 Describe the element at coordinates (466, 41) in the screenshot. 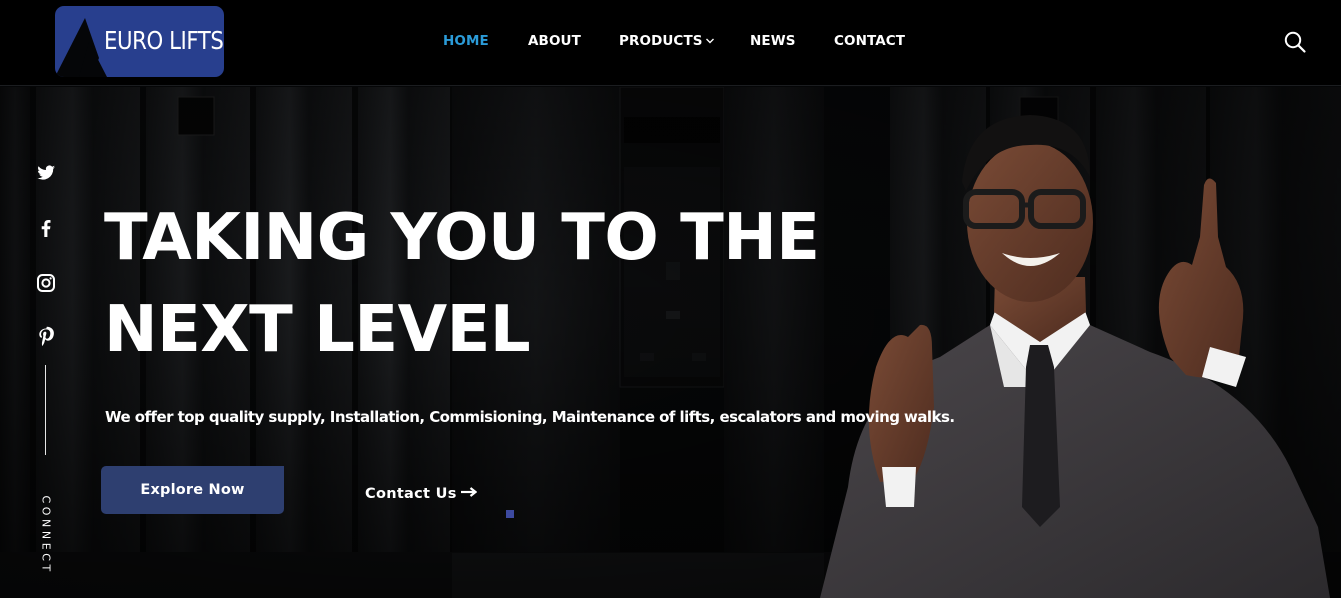

I see `nav-home: HOME` at that location.